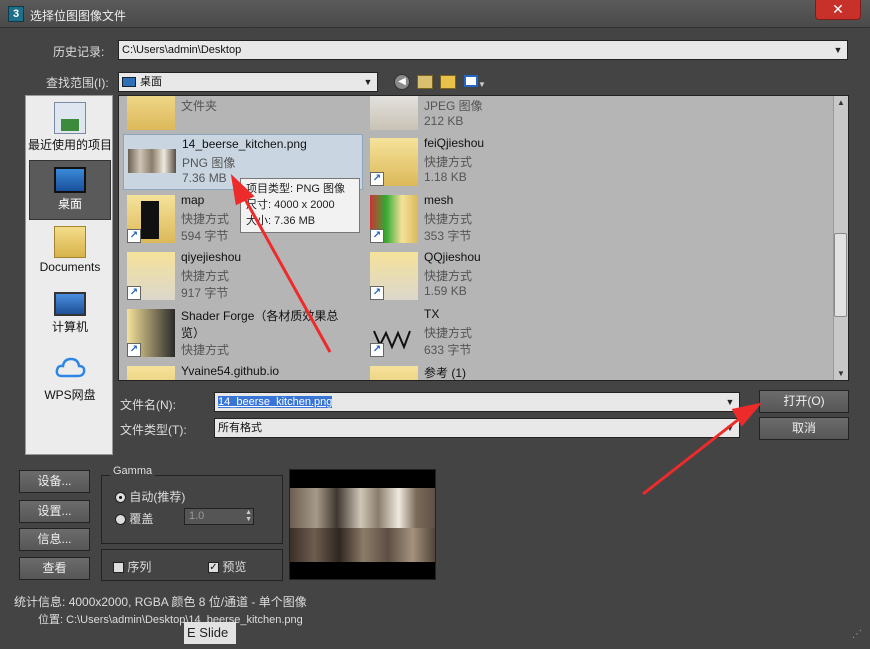  I want to click on lookin-value: 桌面, so click(151, 82).